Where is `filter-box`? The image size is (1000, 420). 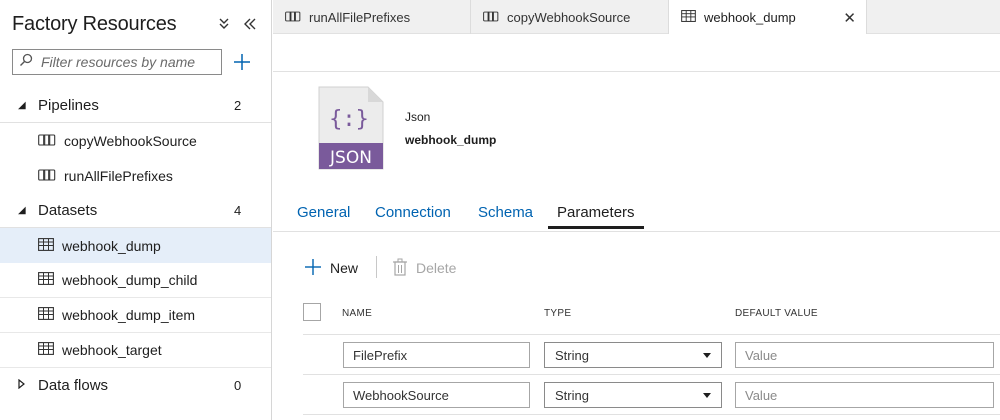 filter-box is located at coordinates (117, 62).